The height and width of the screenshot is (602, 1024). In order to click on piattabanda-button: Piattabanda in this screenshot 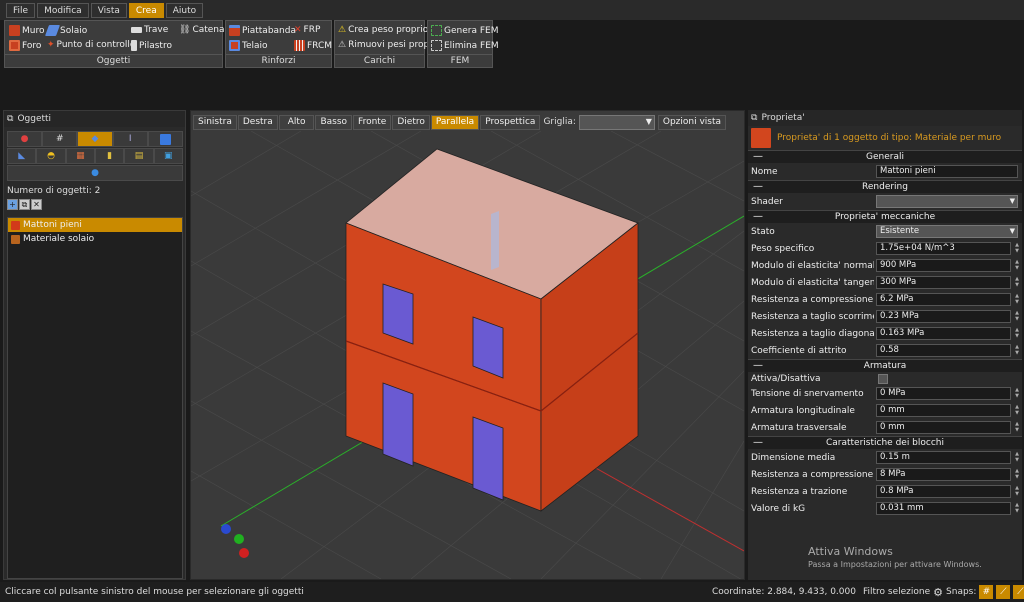, I will do `click(262, 30)`.